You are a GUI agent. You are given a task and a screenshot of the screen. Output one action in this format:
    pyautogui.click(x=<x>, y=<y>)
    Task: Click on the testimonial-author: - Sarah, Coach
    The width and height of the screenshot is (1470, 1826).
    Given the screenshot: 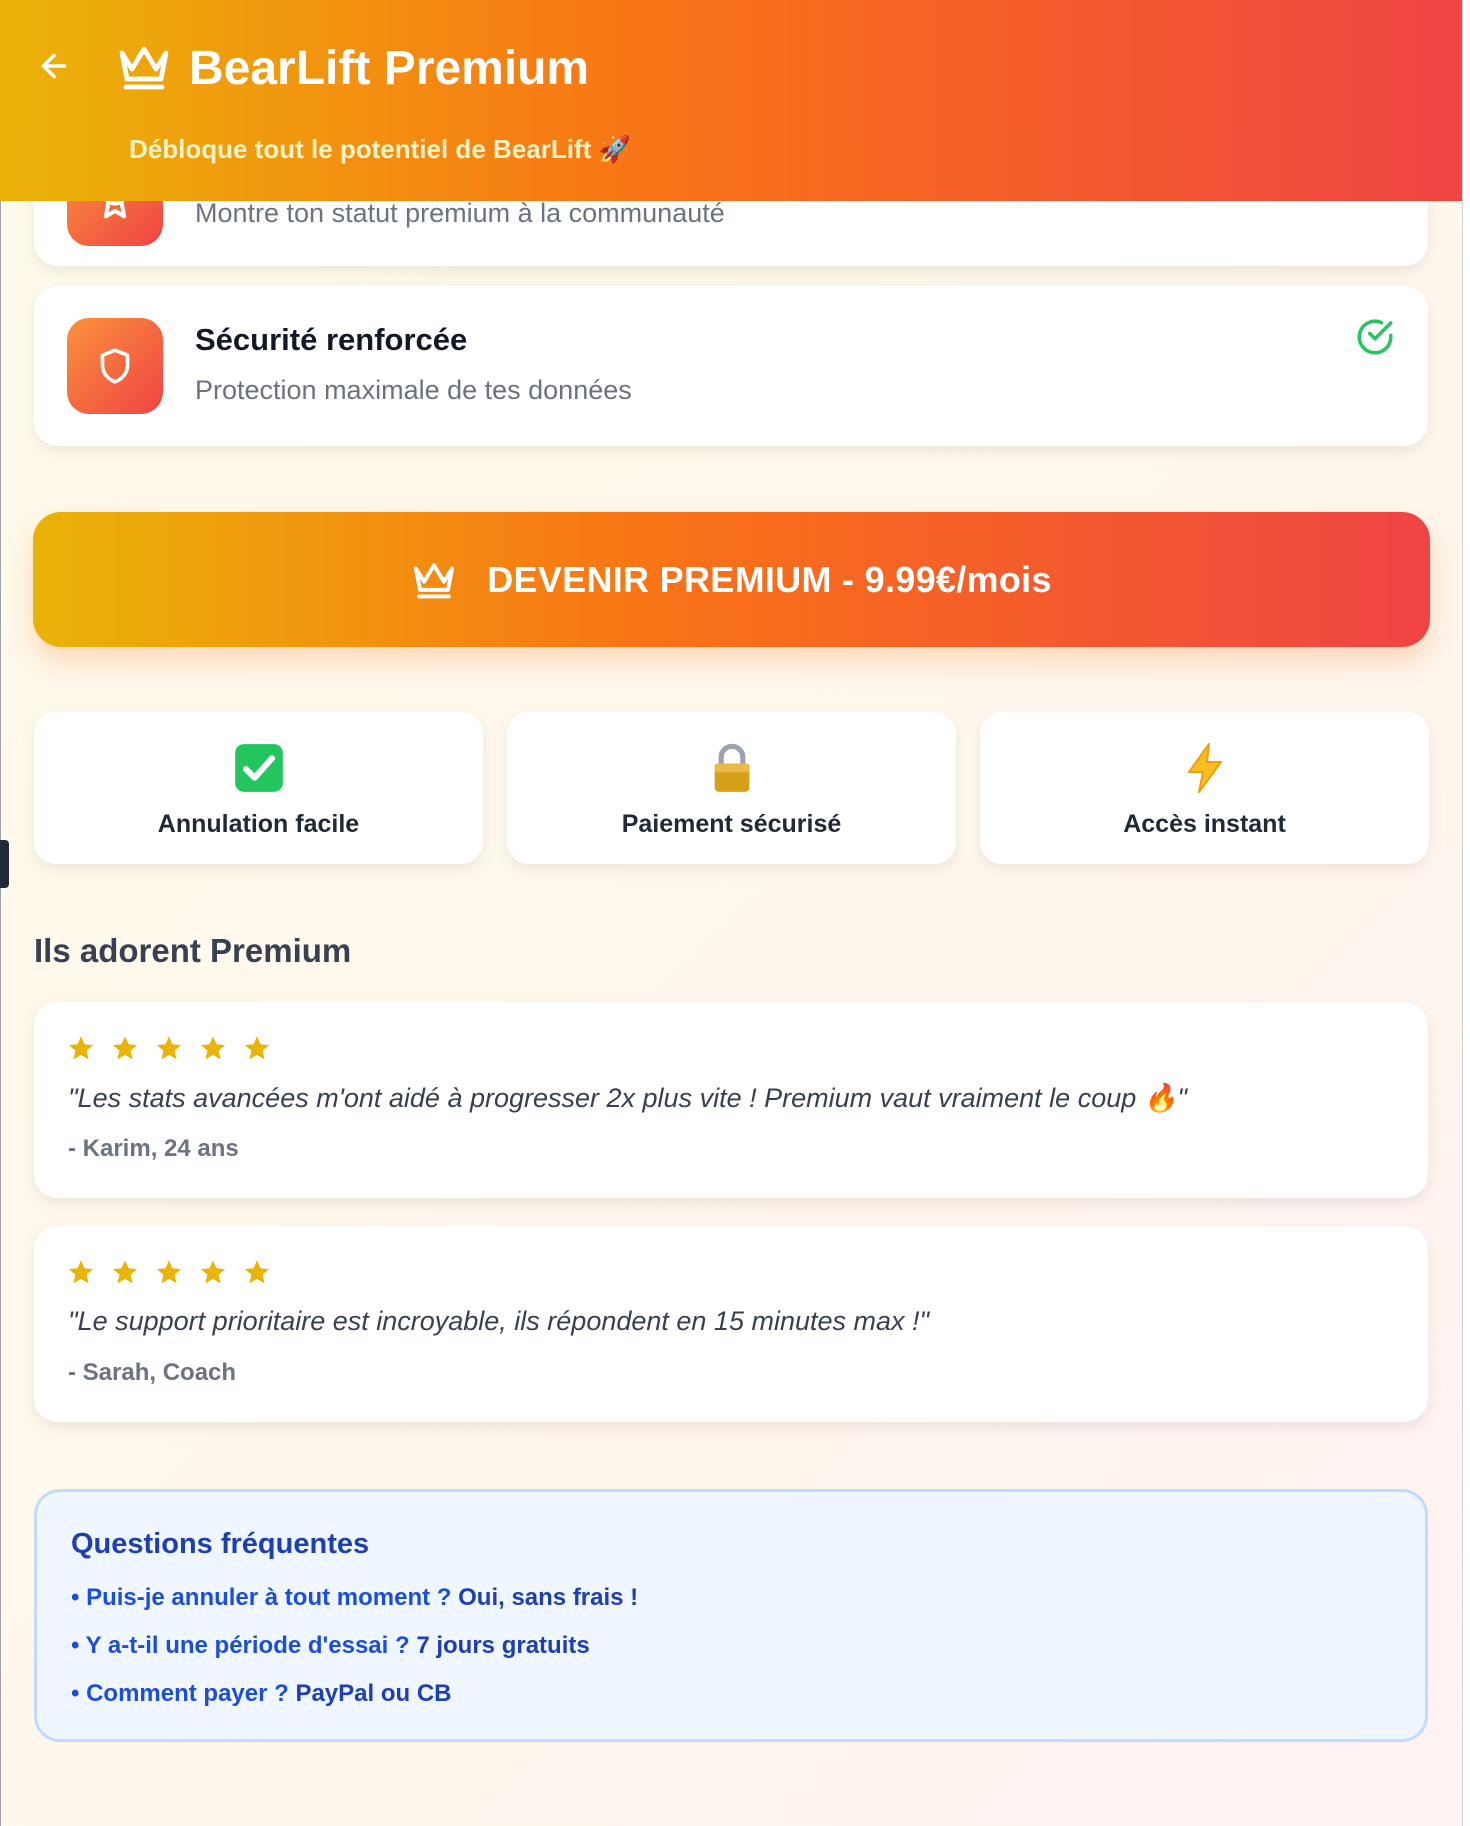 What is the action you would take?
    pyautogui.click(x=152, y=1372)
    